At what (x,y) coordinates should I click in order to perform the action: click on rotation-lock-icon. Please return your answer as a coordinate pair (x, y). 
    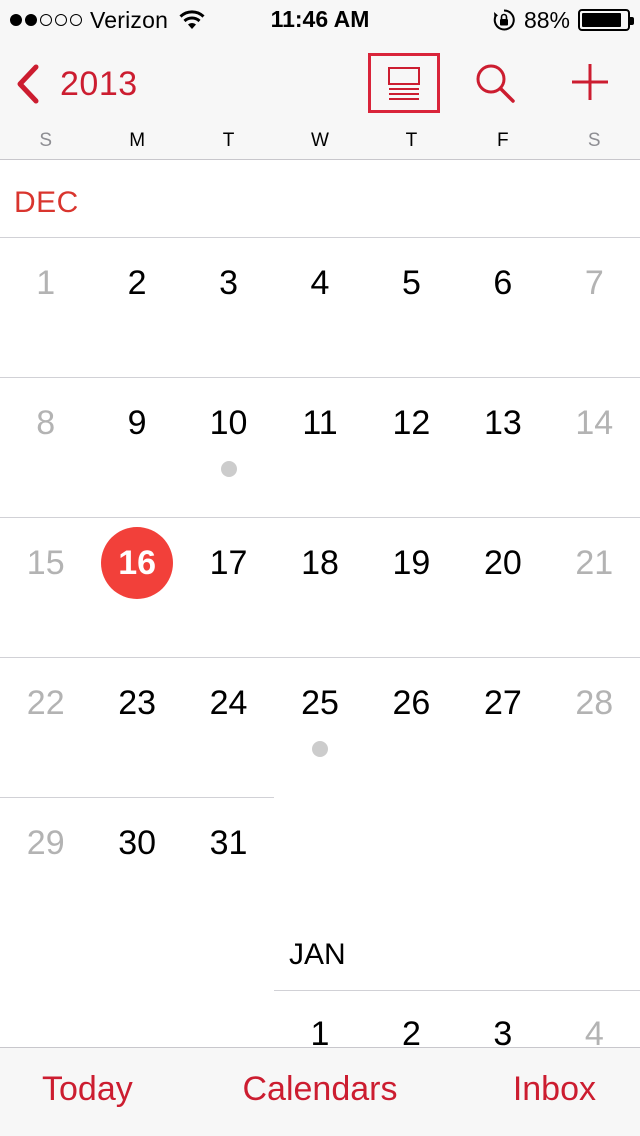
    Looking at the image, I should click on (504, 20).